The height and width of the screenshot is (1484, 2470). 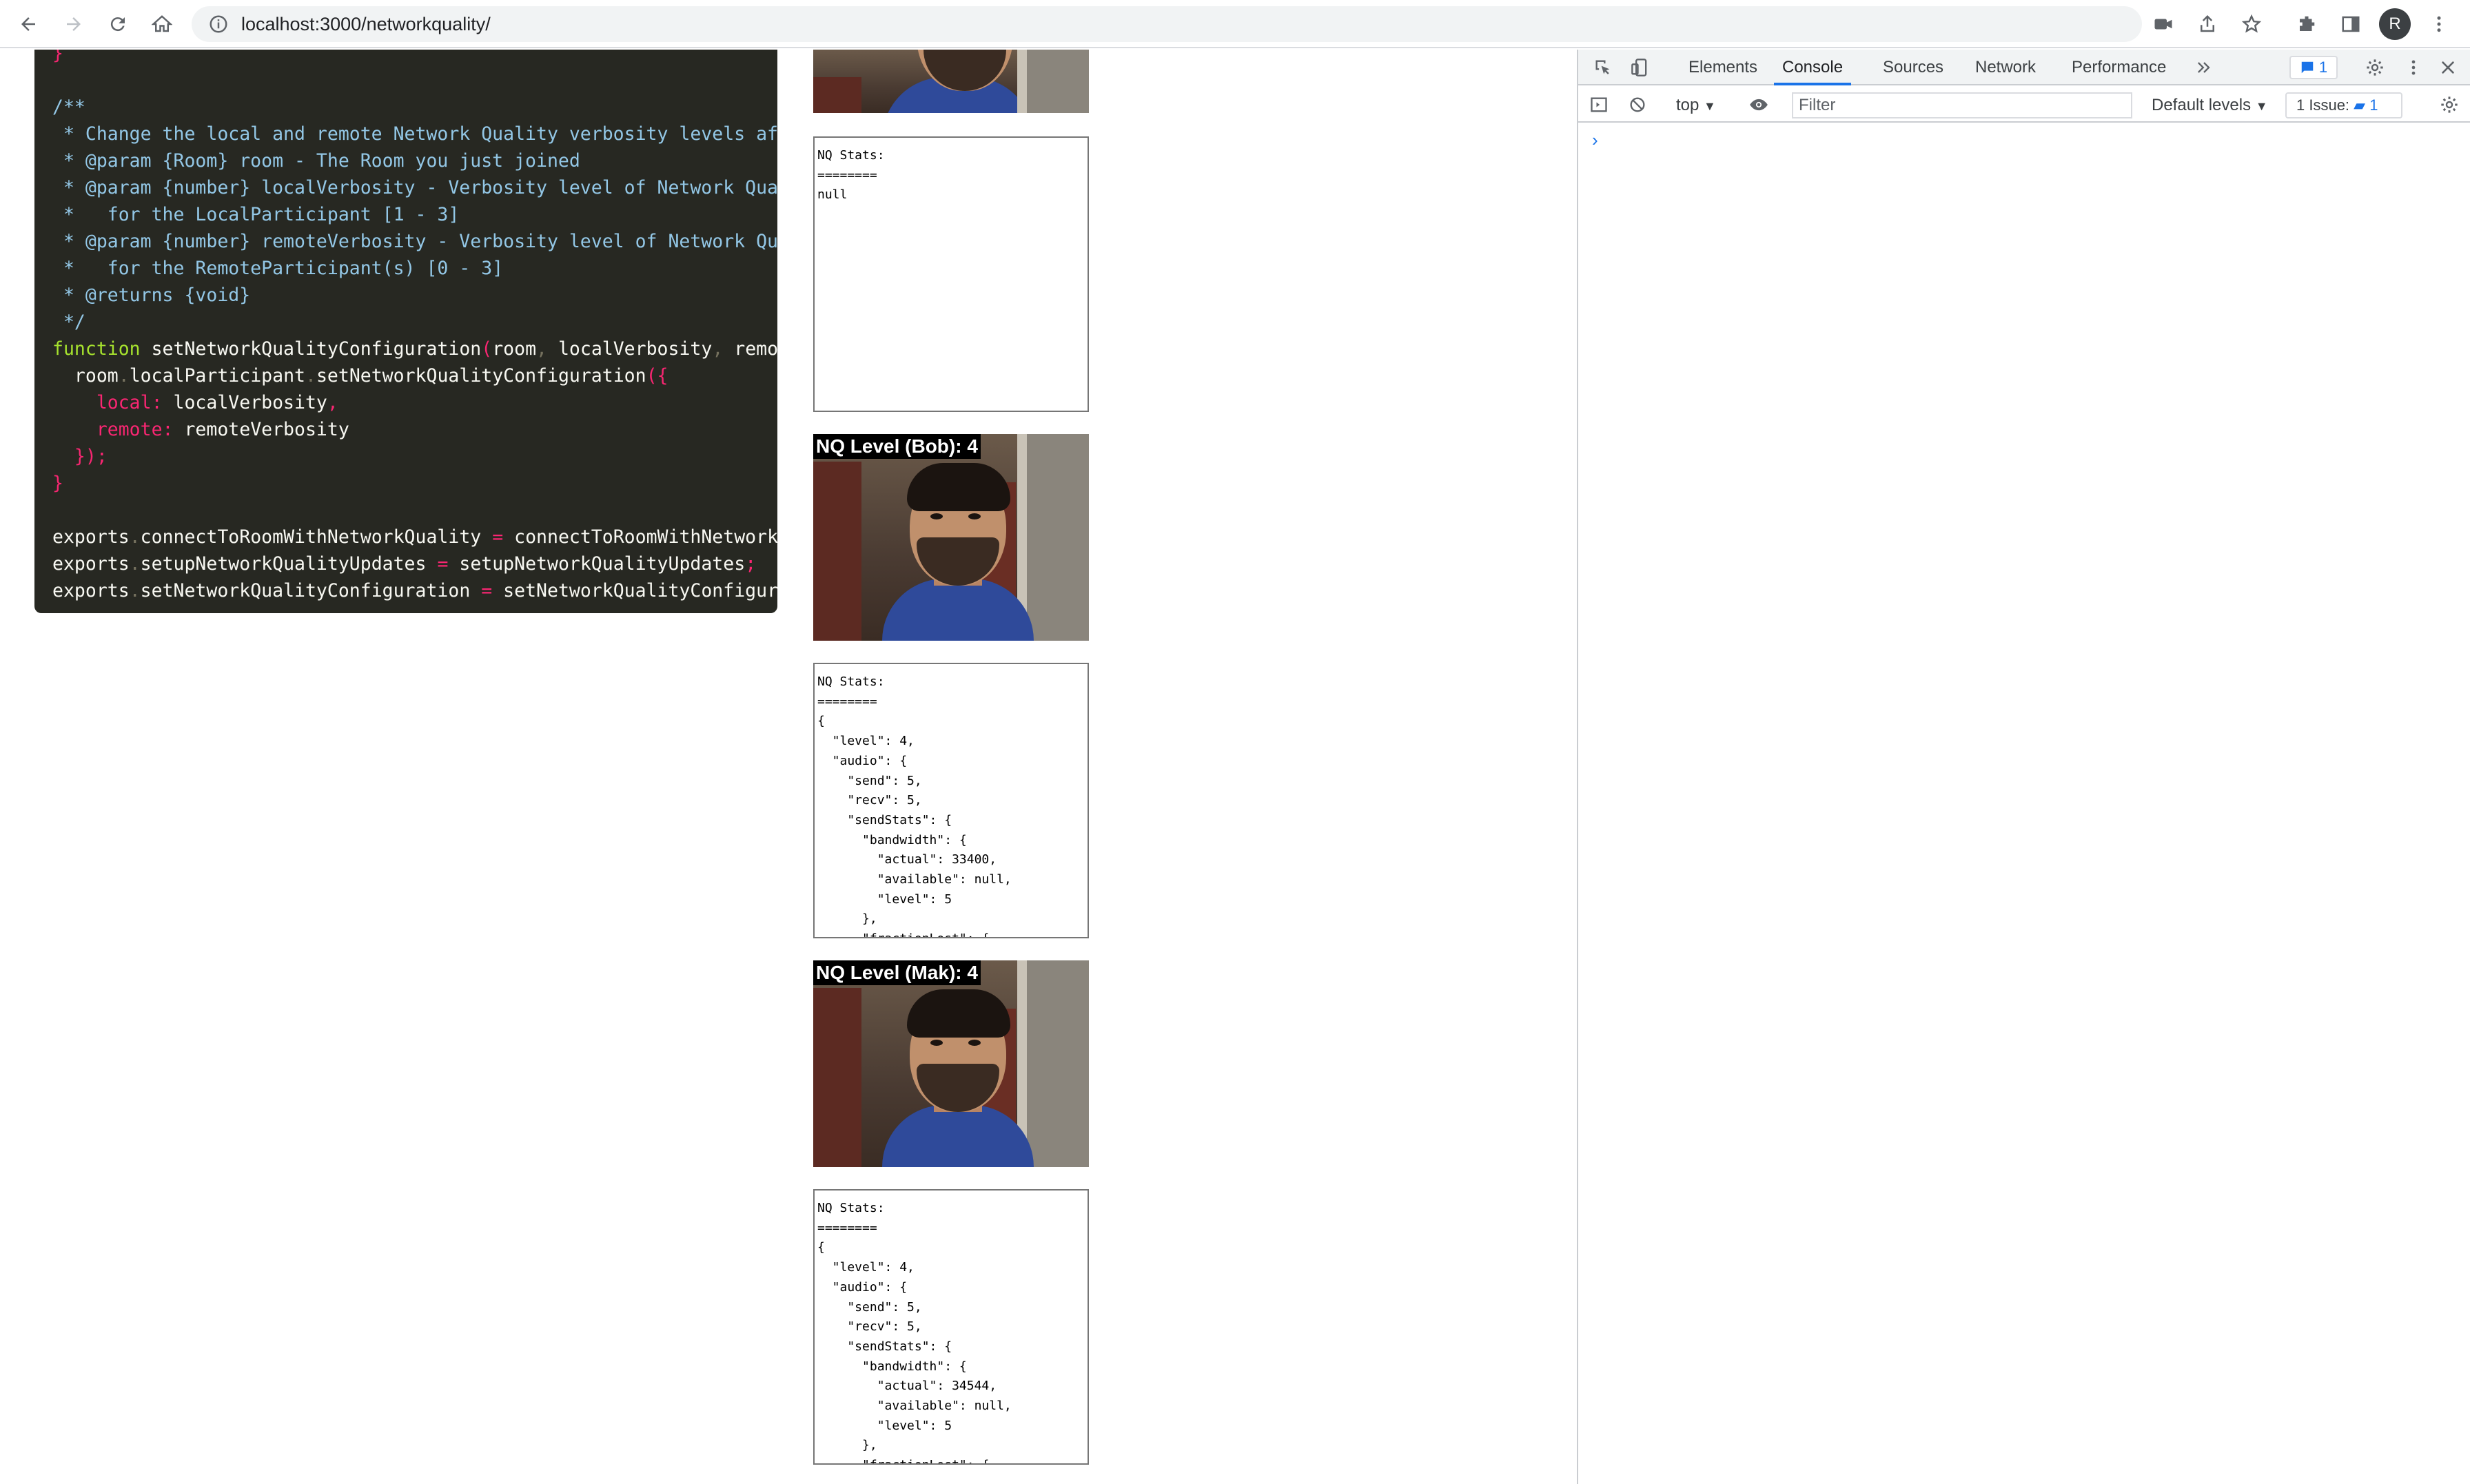 I want to click on issues-button: 1 Issue: ▰ 1, so click(x=2343, y=105).